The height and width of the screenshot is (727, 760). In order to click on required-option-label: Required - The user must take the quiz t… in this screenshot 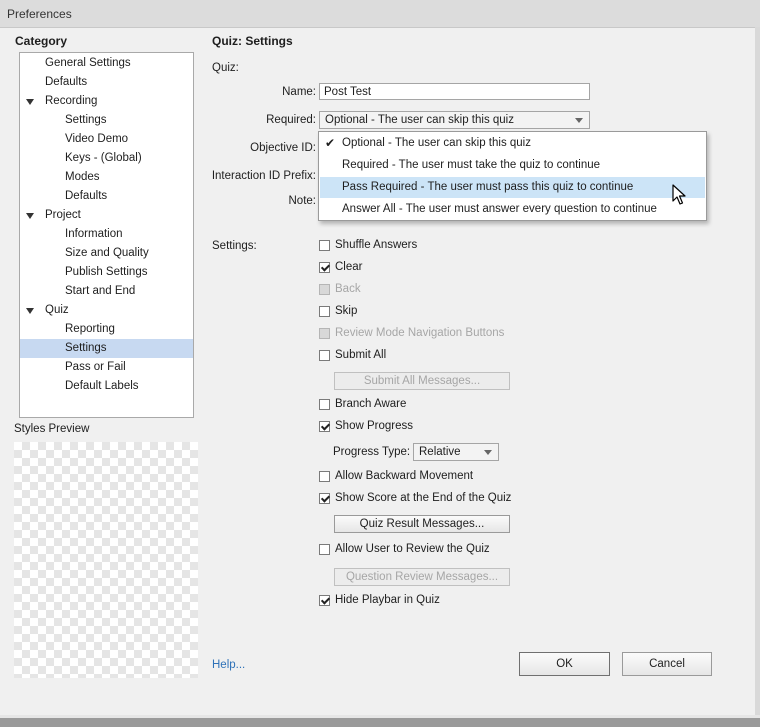, I will do `click(471, 165)`.